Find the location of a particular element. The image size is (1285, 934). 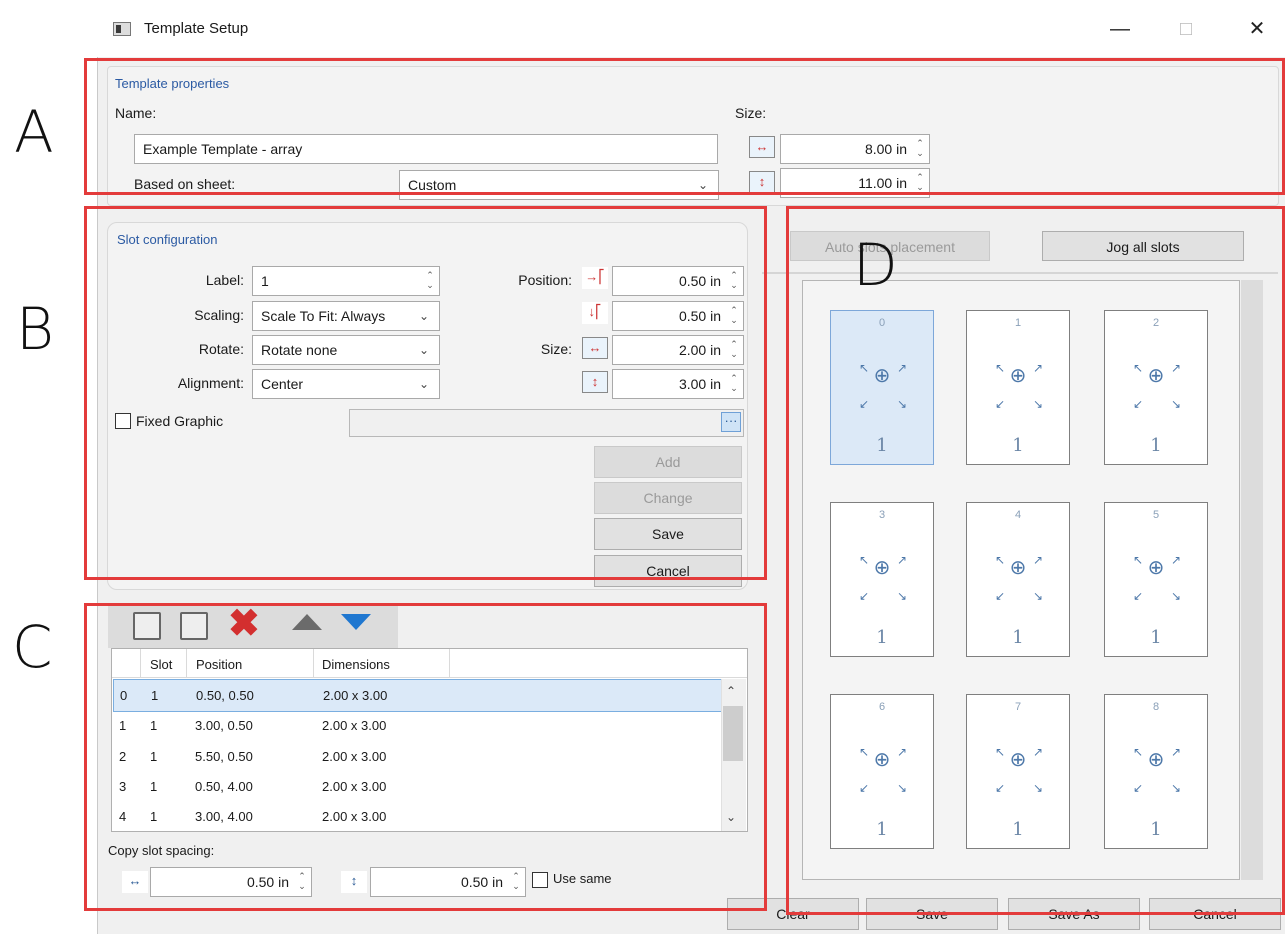

close-button: ✕ is located at coordinates (1257, 29).